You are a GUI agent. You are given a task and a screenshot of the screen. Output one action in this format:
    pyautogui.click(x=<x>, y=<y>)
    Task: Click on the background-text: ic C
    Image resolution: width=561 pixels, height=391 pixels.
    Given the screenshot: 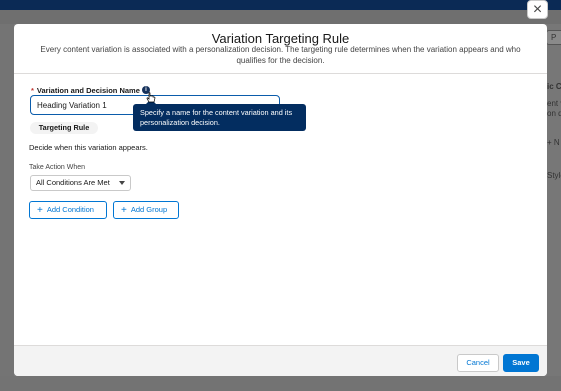 What is the action you would take?
    pyautogui.click(x=554, y=86)
    